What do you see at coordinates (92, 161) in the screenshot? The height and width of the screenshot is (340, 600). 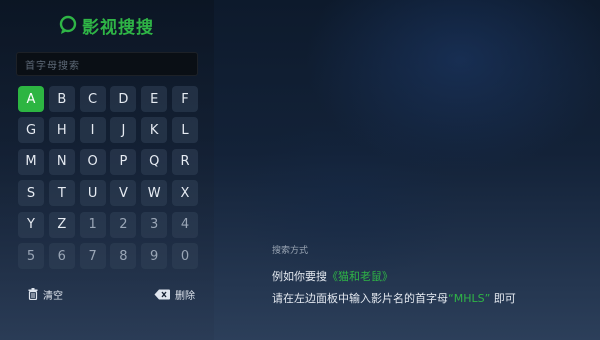 I see `key-o: O` at bounding box center [92, 161].